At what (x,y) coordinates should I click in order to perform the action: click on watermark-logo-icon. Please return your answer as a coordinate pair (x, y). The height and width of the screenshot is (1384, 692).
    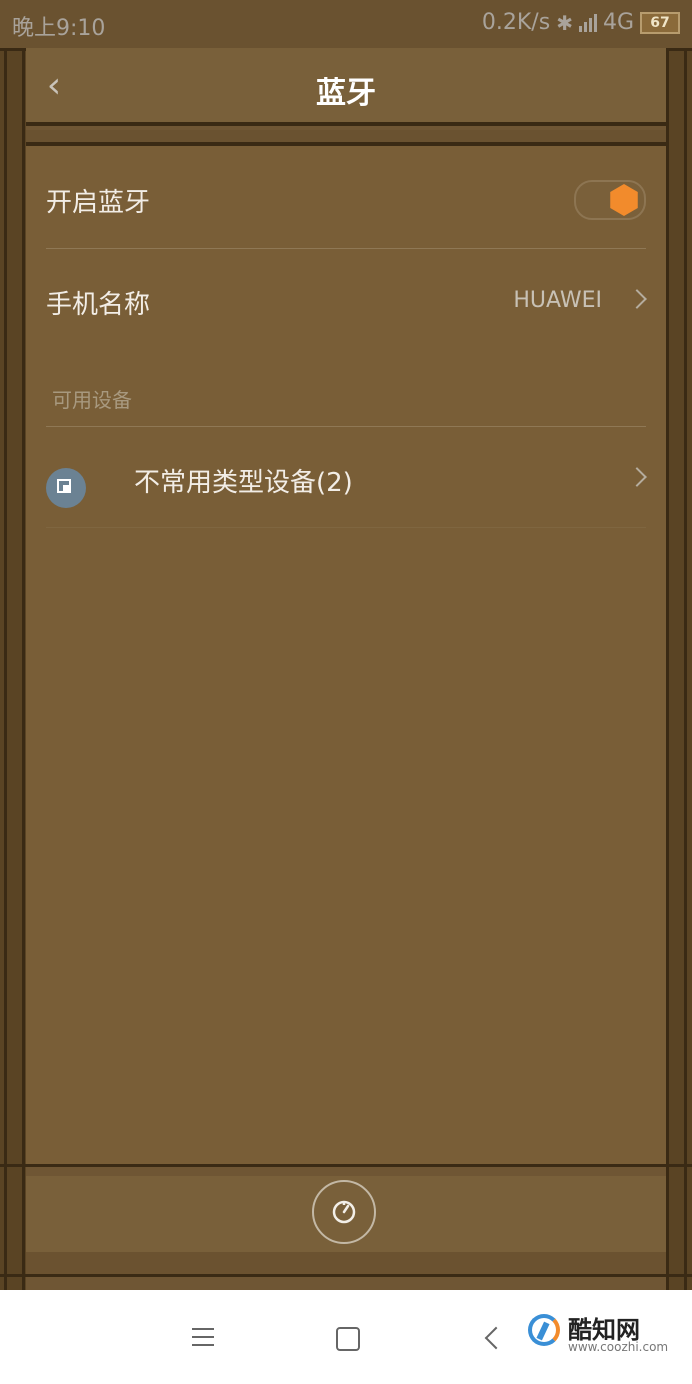
    Looking at the image, I should click on (544, 1330).